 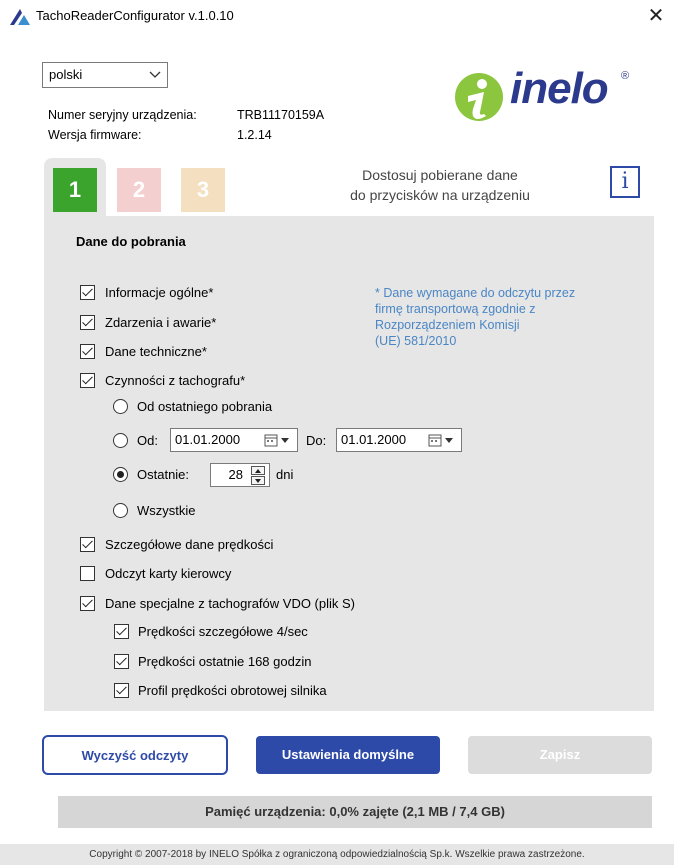 I want to click on inelo-logo: inelo ®, so click(x=544, y=95).